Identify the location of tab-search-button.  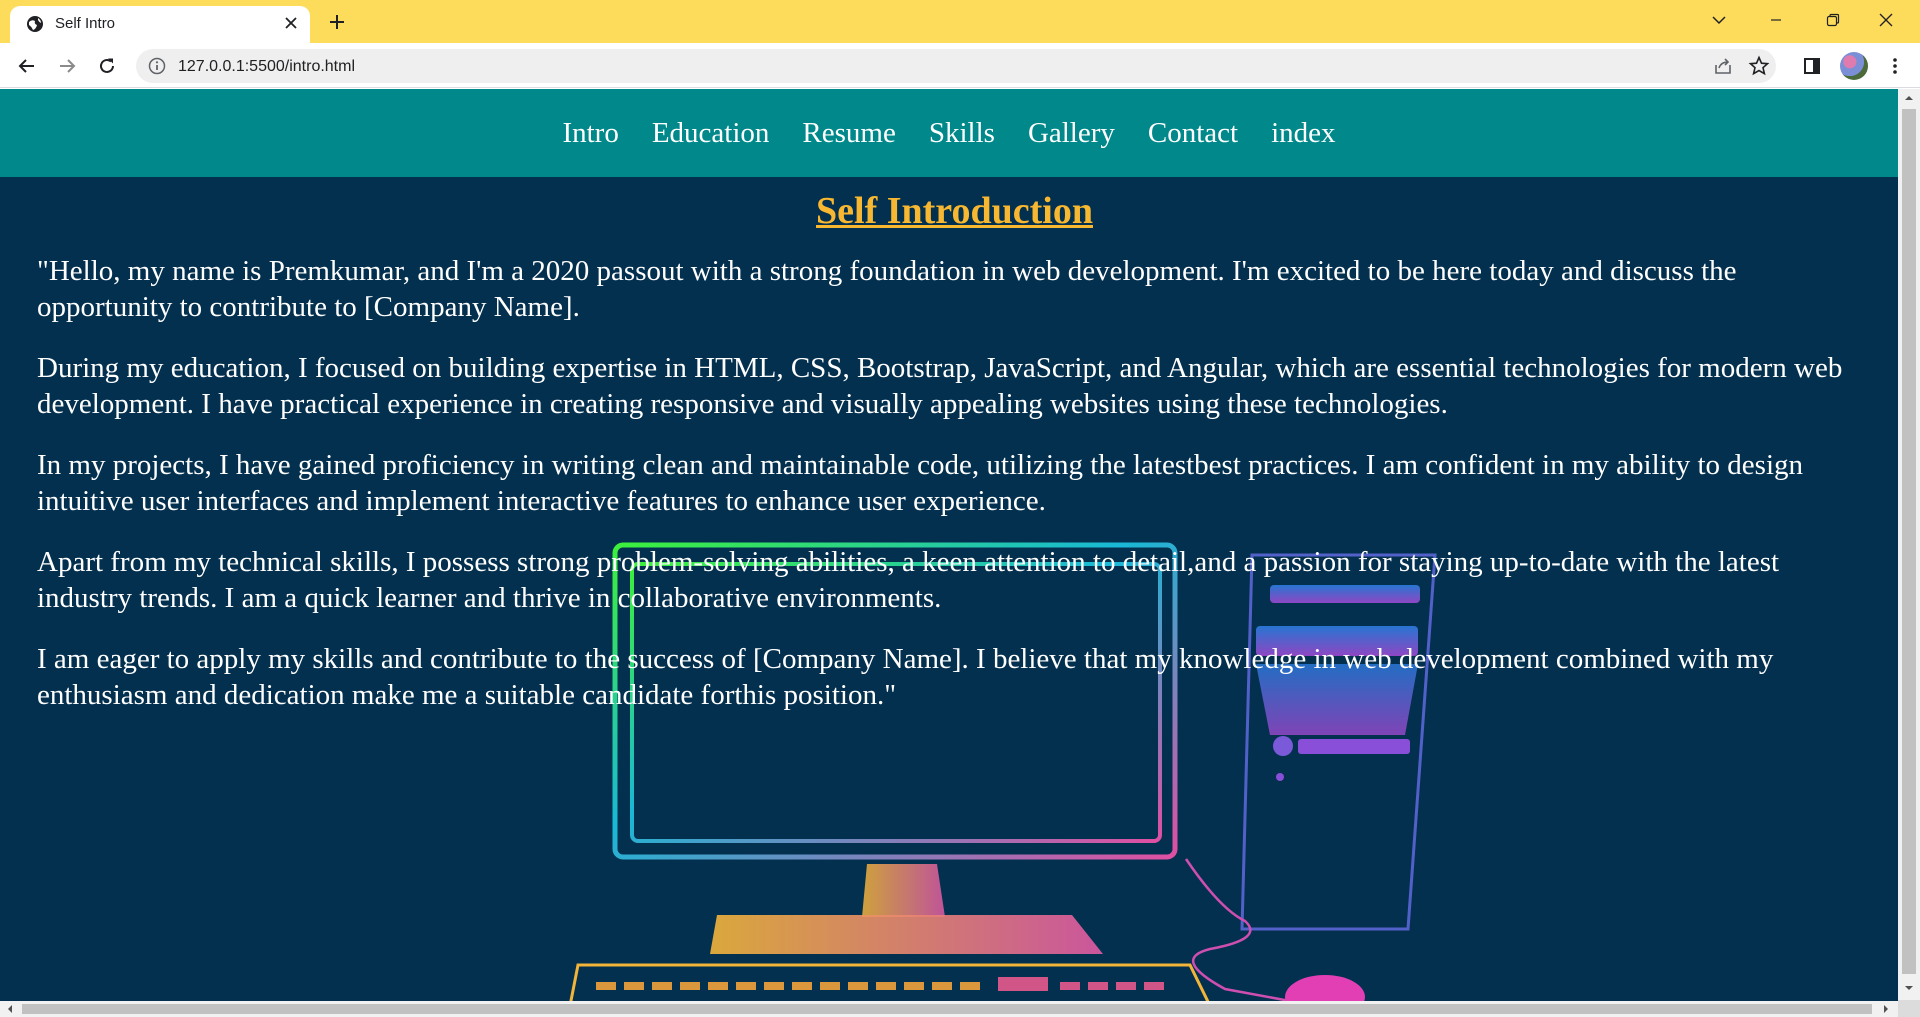
(1719, 20).